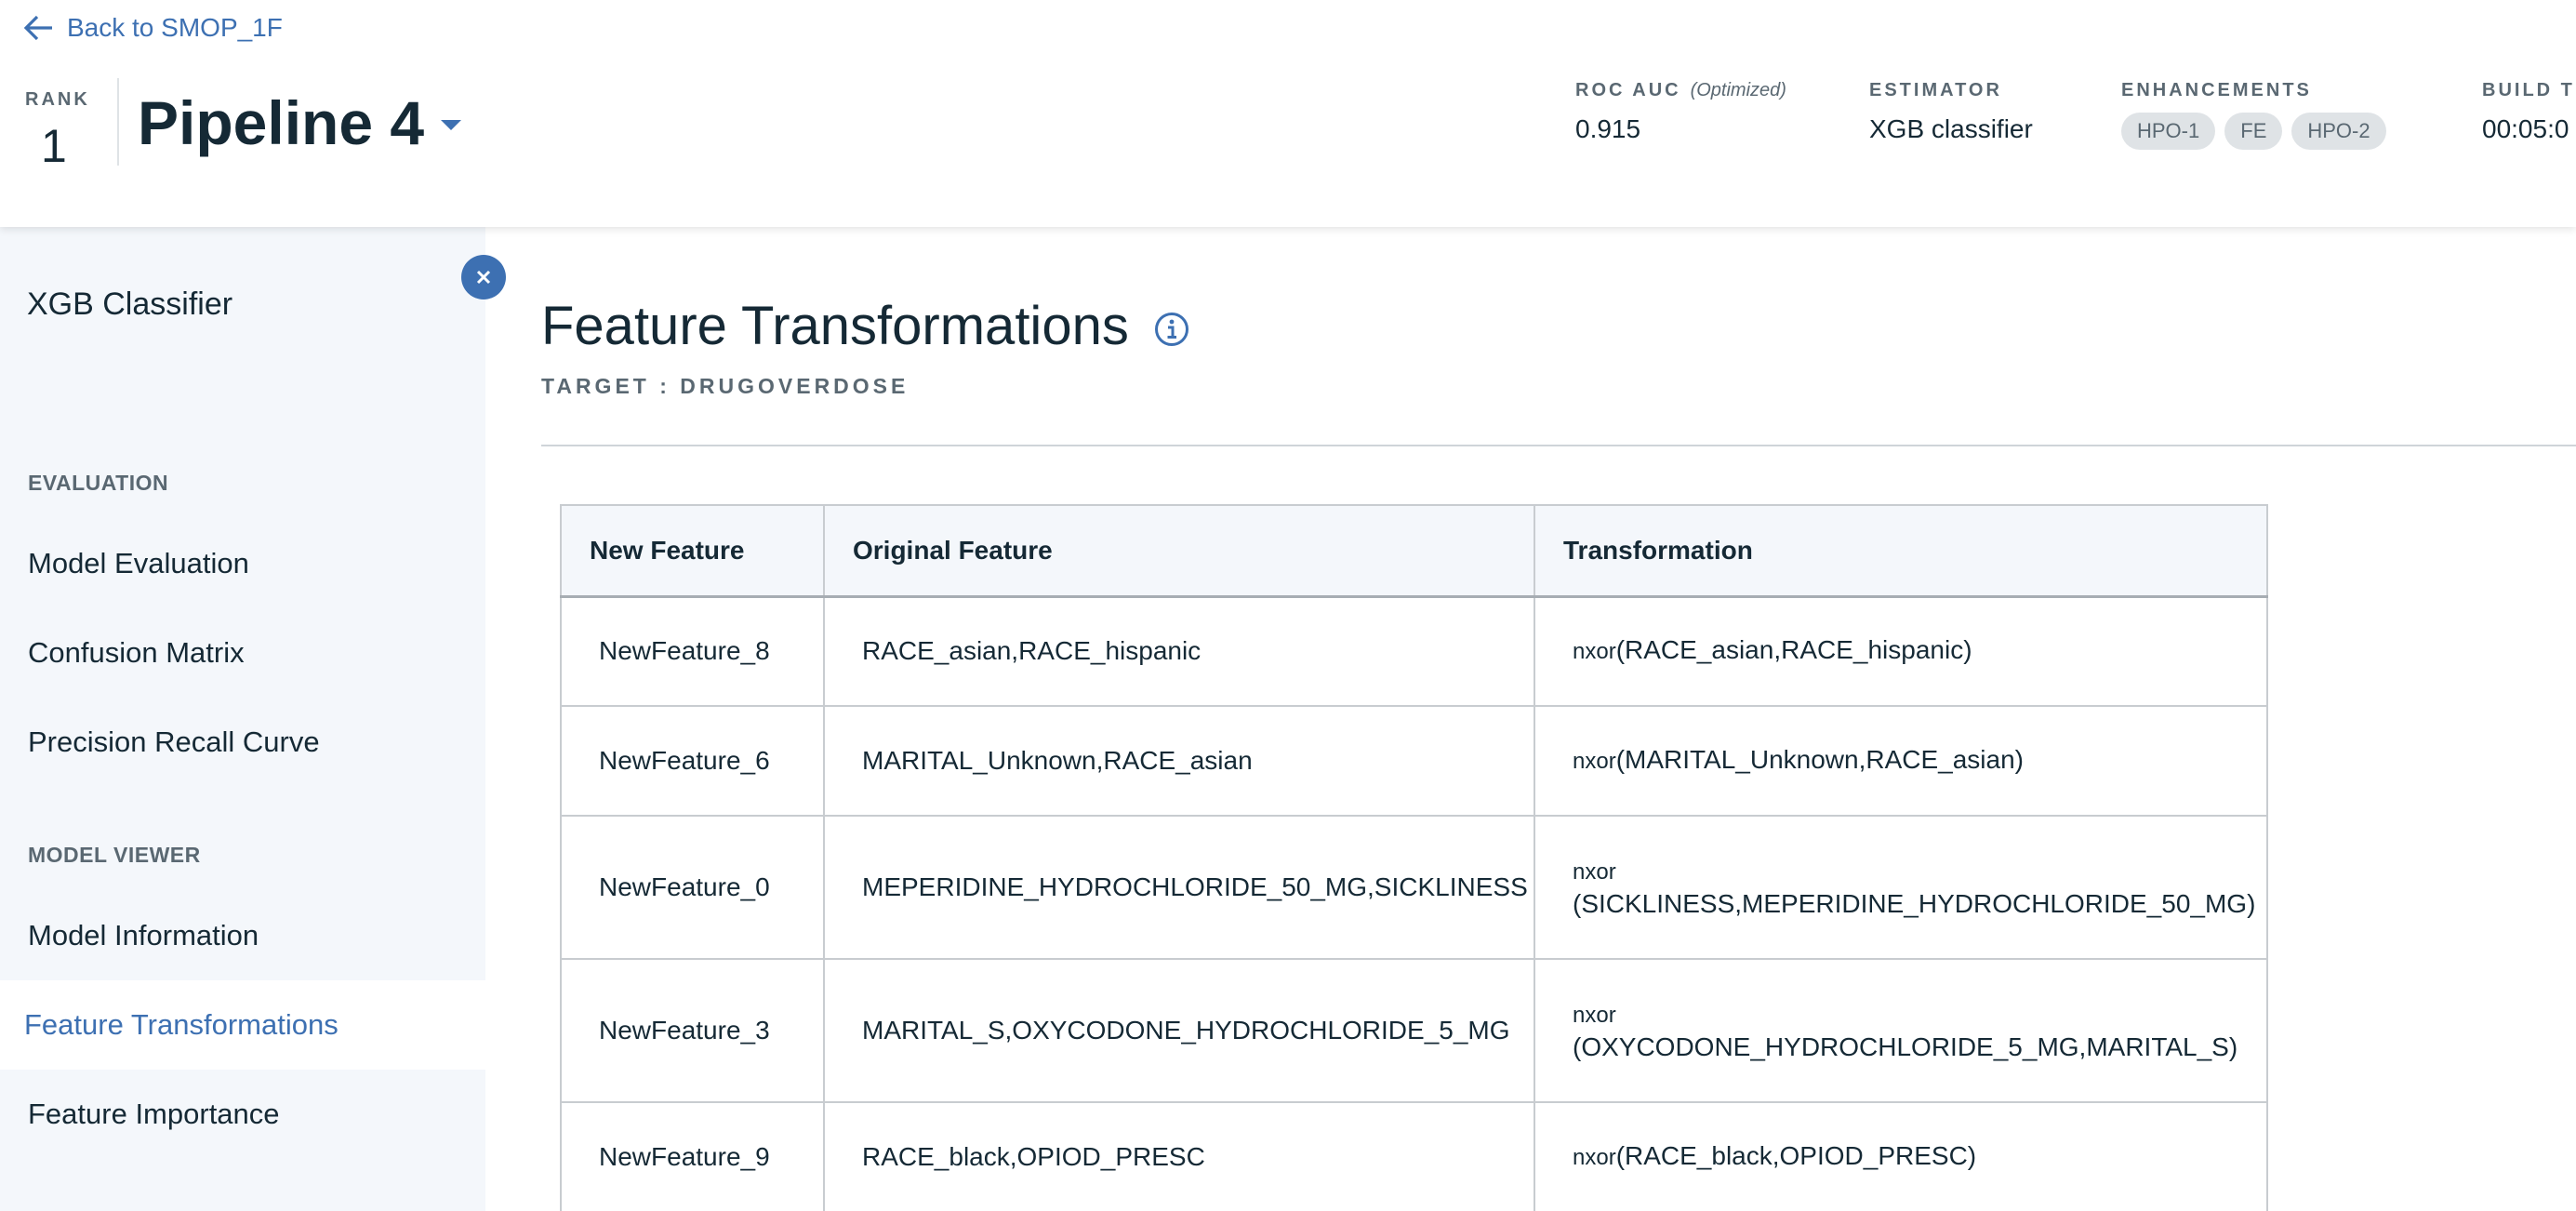 The image size is (2576, 1211). I want to click on back-link: Back to SMOP_1F, so click(152, 28).